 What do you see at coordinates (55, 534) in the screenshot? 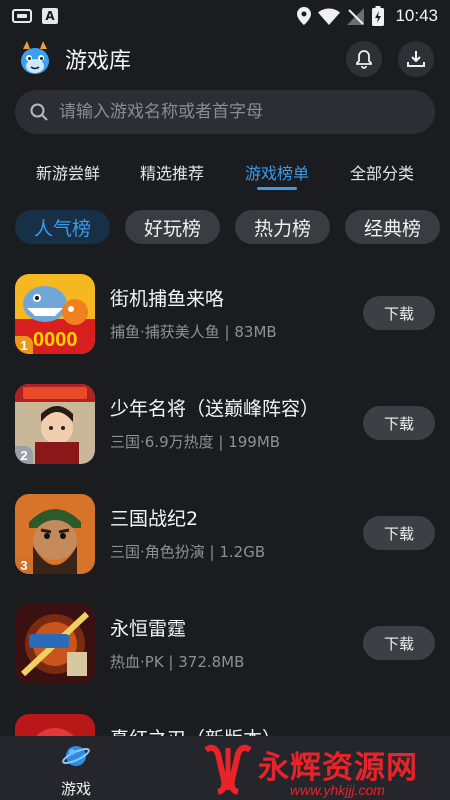
I see `general-game-icon: 3` at bounding box center [55, 534].